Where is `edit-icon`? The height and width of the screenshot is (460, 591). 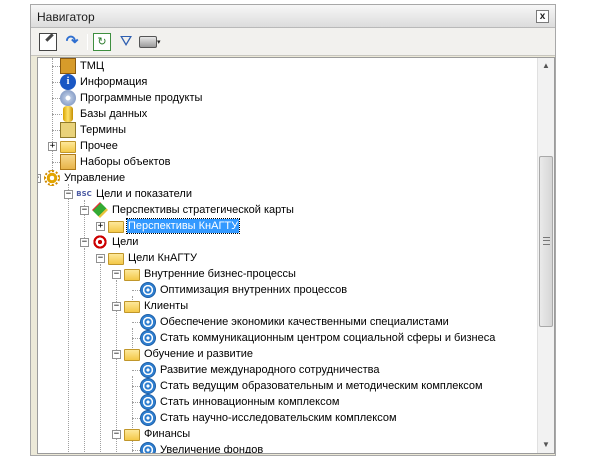 edit-icon is located at coordinates (48, 42).